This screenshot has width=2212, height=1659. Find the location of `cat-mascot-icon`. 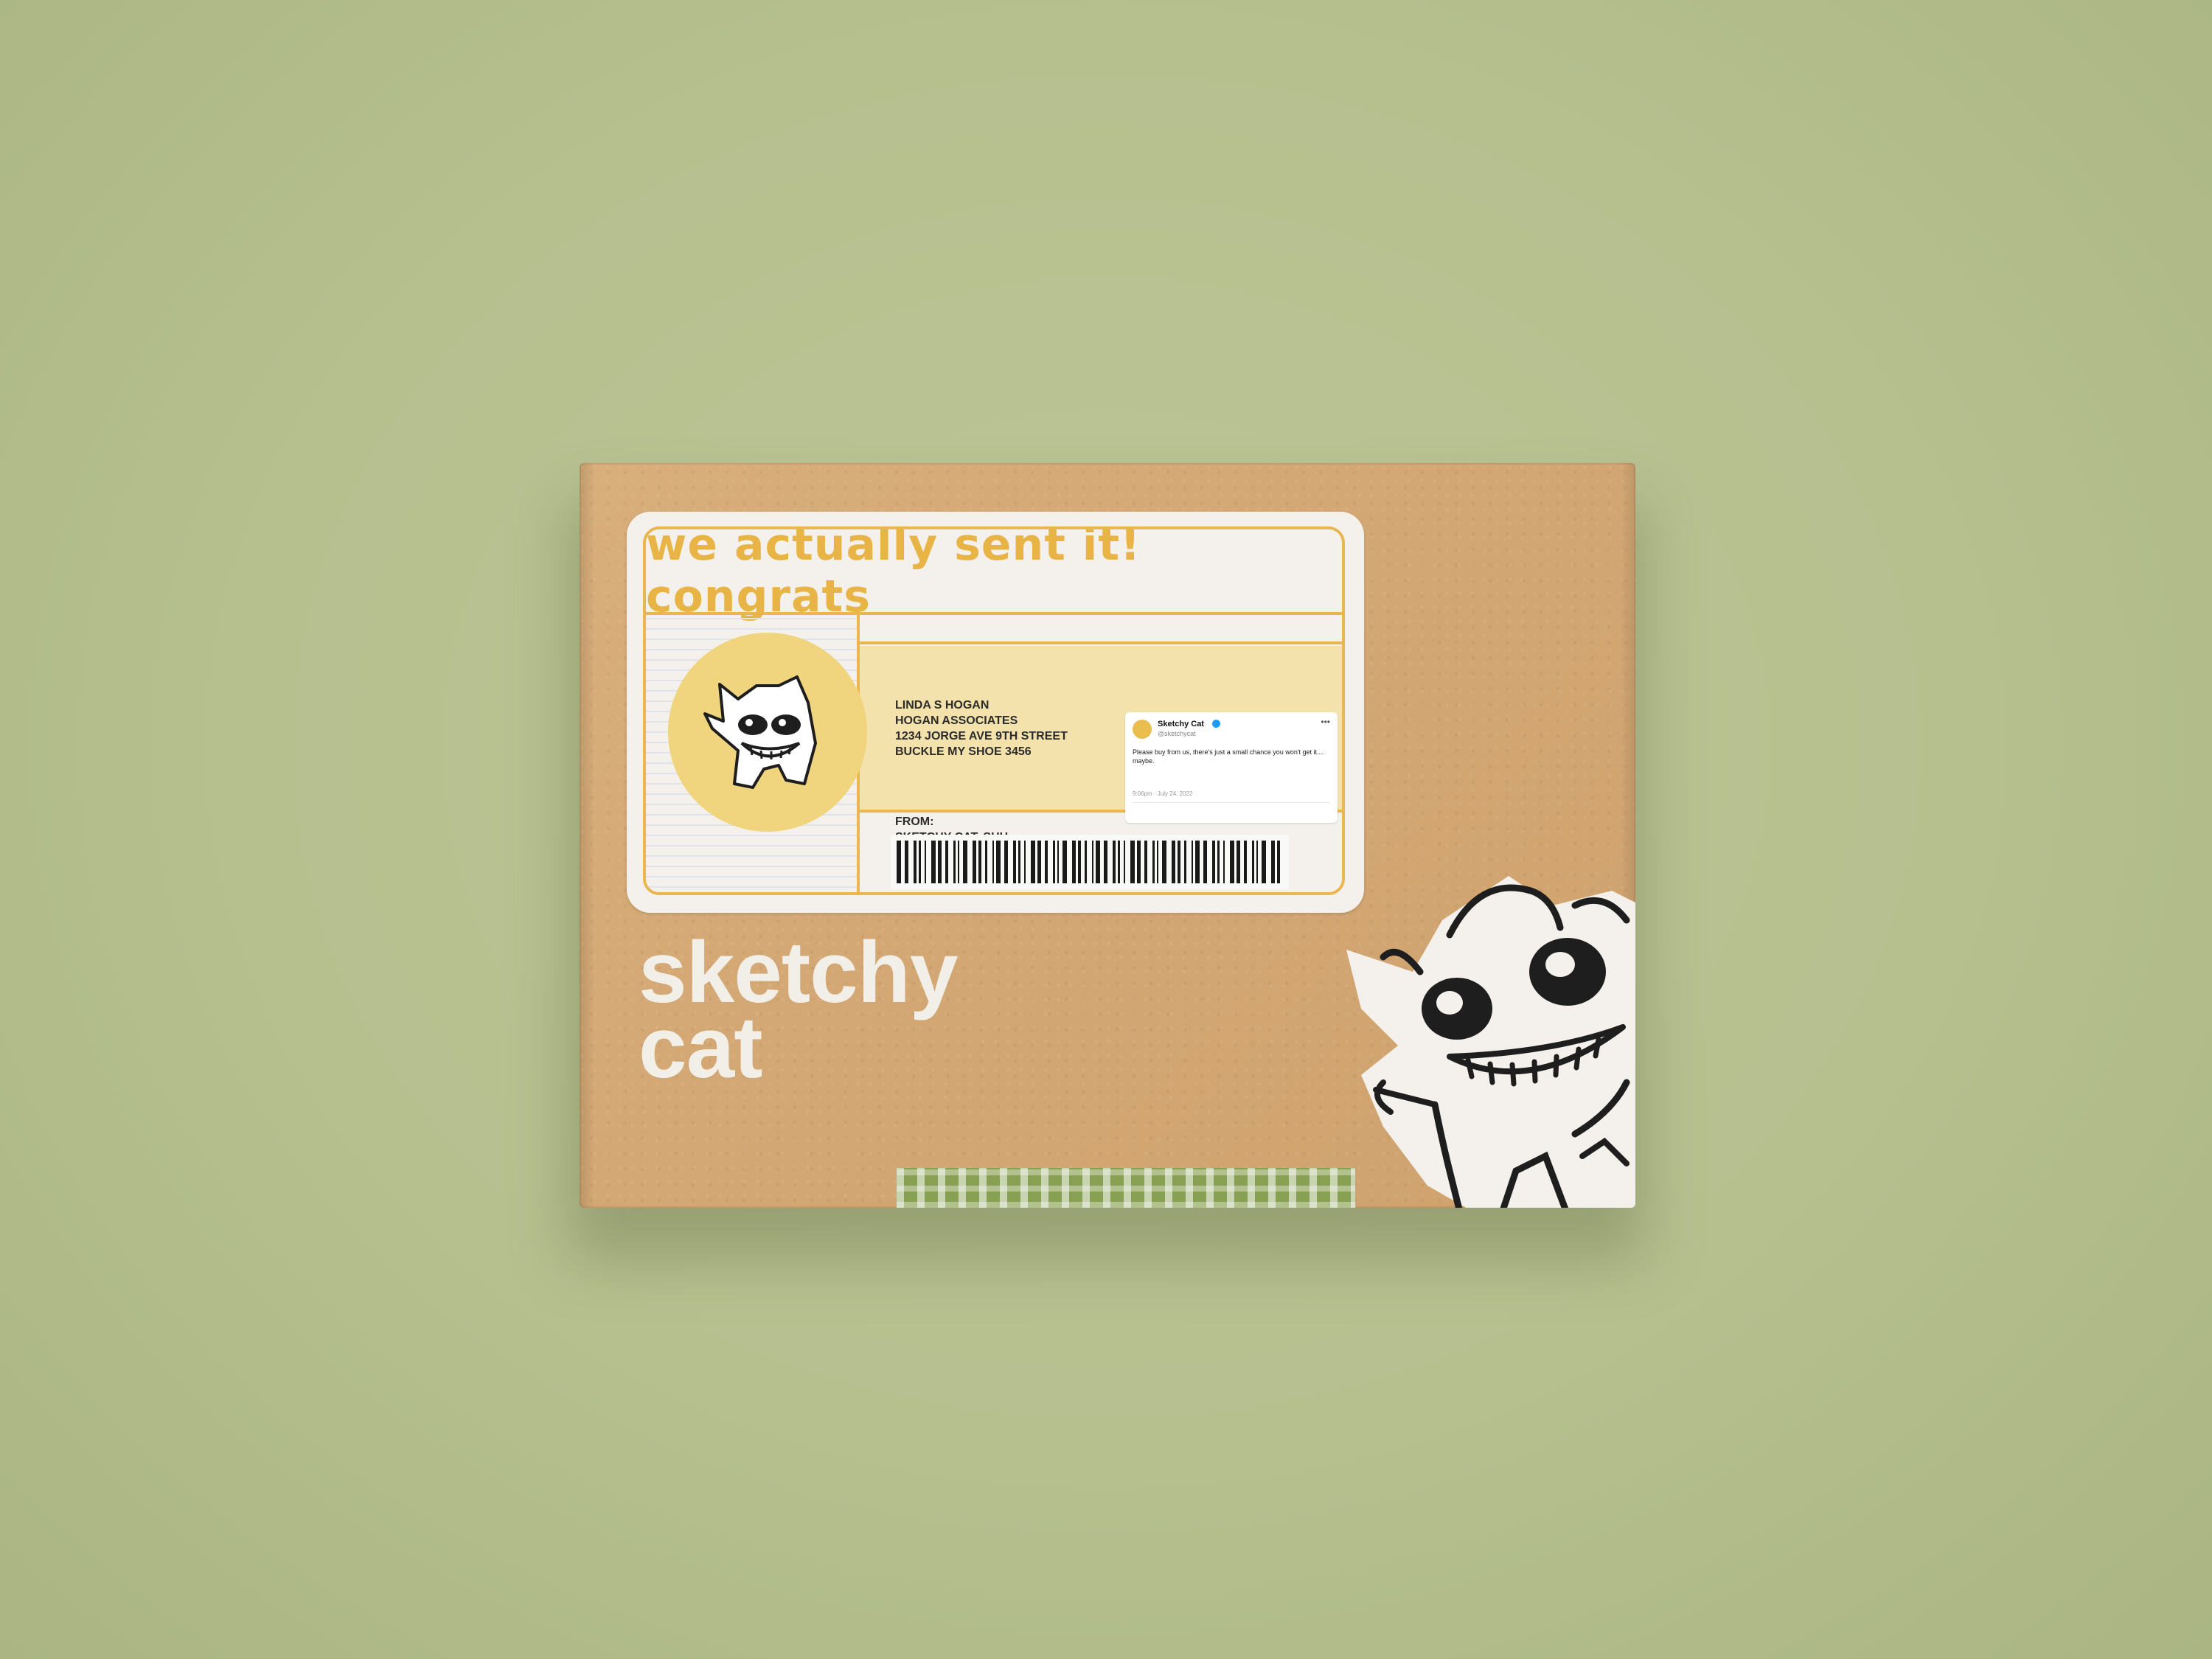

cat-mascot-icon is located at coordinates (1490, 1042).